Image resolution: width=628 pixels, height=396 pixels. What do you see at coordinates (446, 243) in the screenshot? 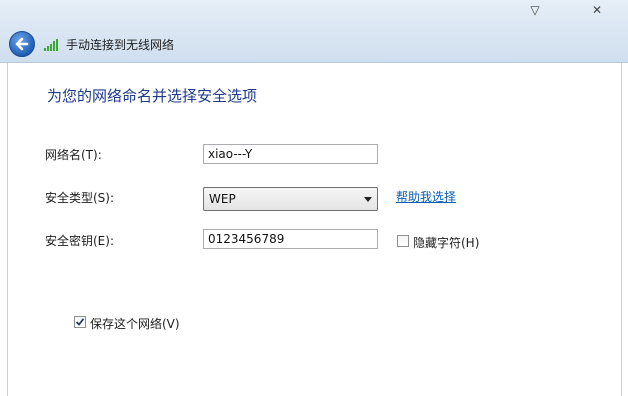
I see `hide-characters-label: 隐藏字符(H)` at bounding box center [446, 243].